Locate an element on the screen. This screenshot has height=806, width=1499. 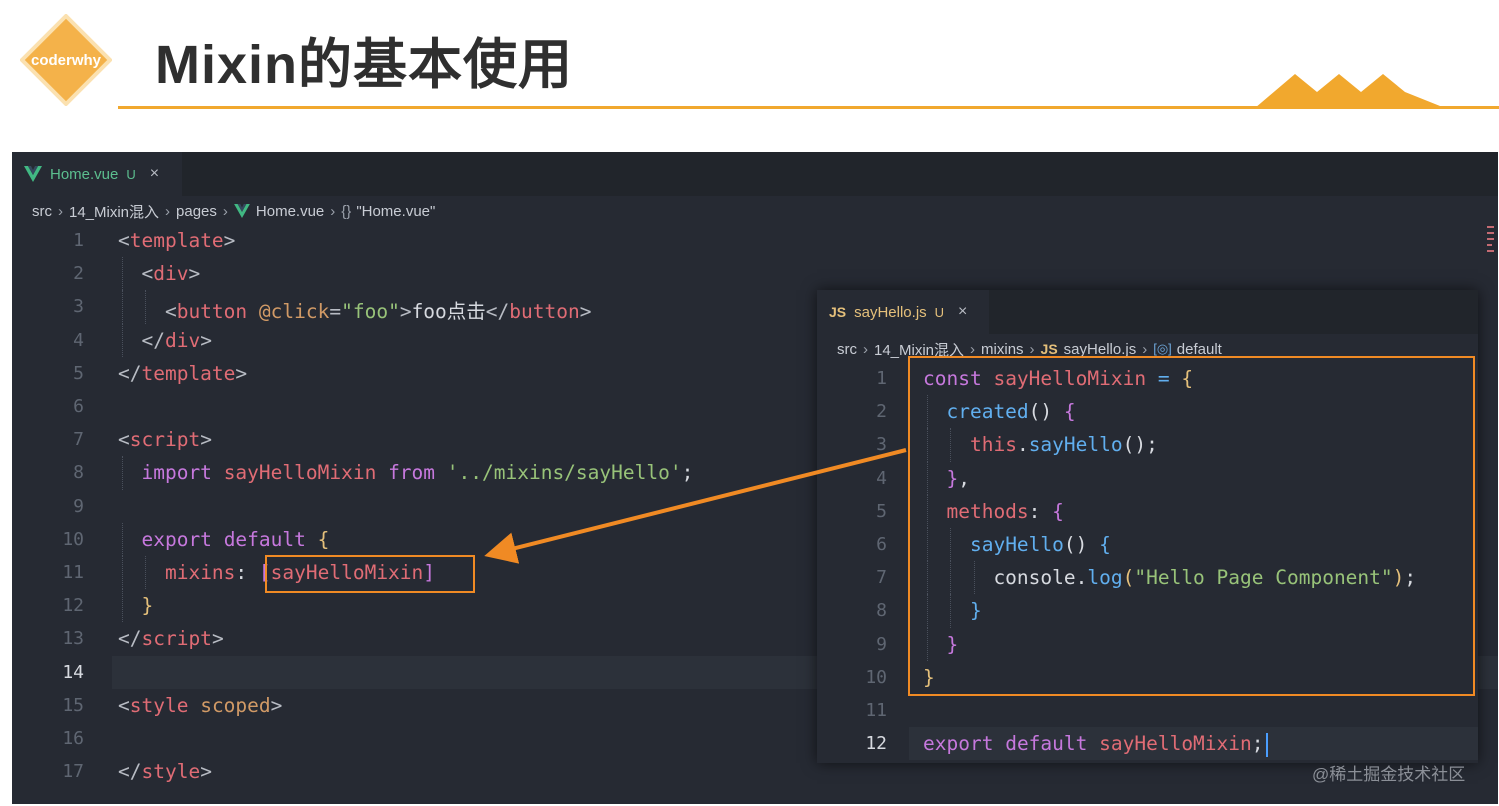
text-cursor is located at coordinates (1266, 744).